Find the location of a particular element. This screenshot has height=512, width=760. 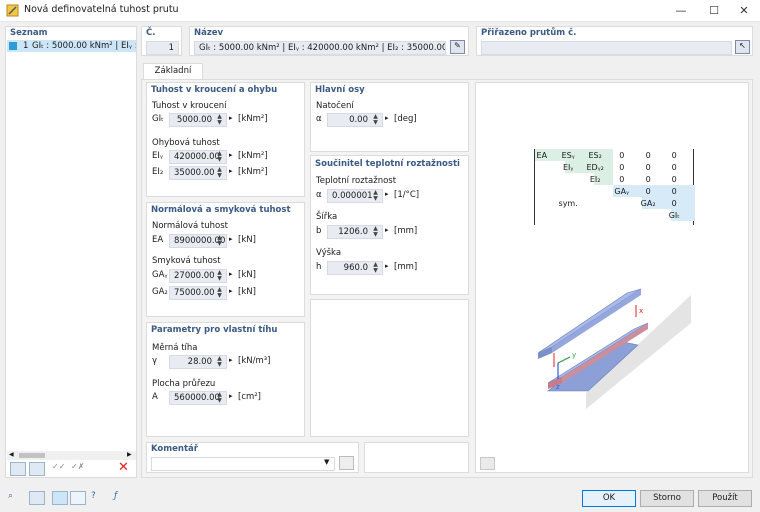

matrix-cell: ESᵧ is located at coordinates (568, 155).